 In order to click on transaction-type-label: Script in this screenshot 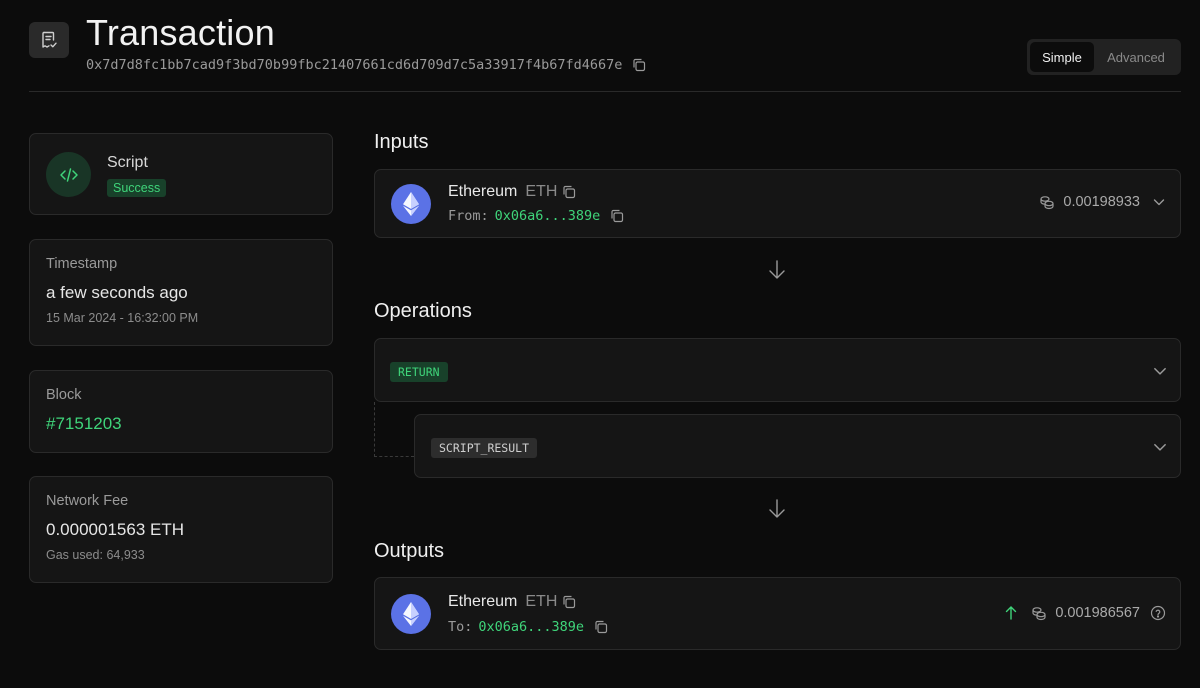, I will do `click(127, 162)`.